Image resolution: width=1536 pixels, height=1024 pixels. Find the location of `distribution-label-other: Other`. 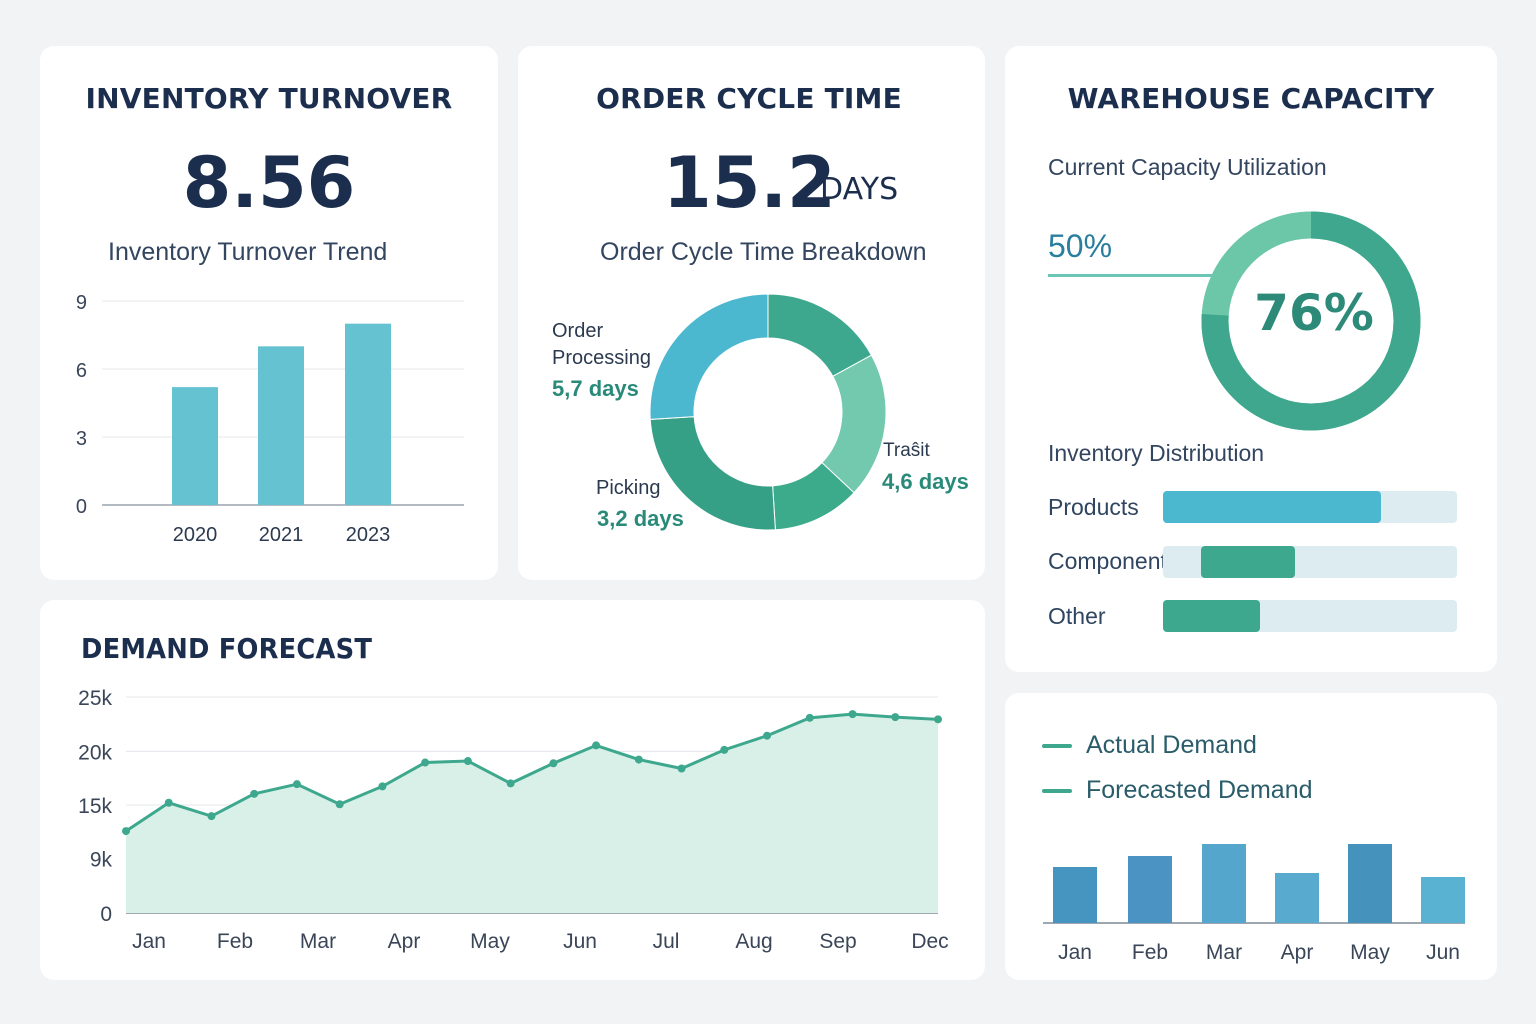

distribution-label-other: Other is located at coordinates (1077, 616).